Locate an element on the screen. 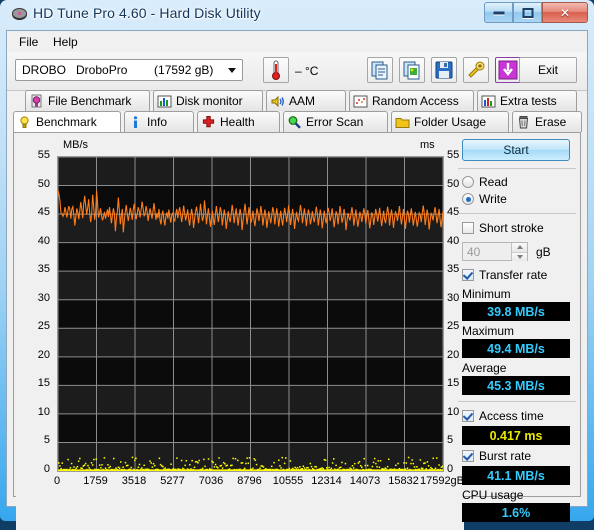  menu-file: File is located at coordinates (28, 42).